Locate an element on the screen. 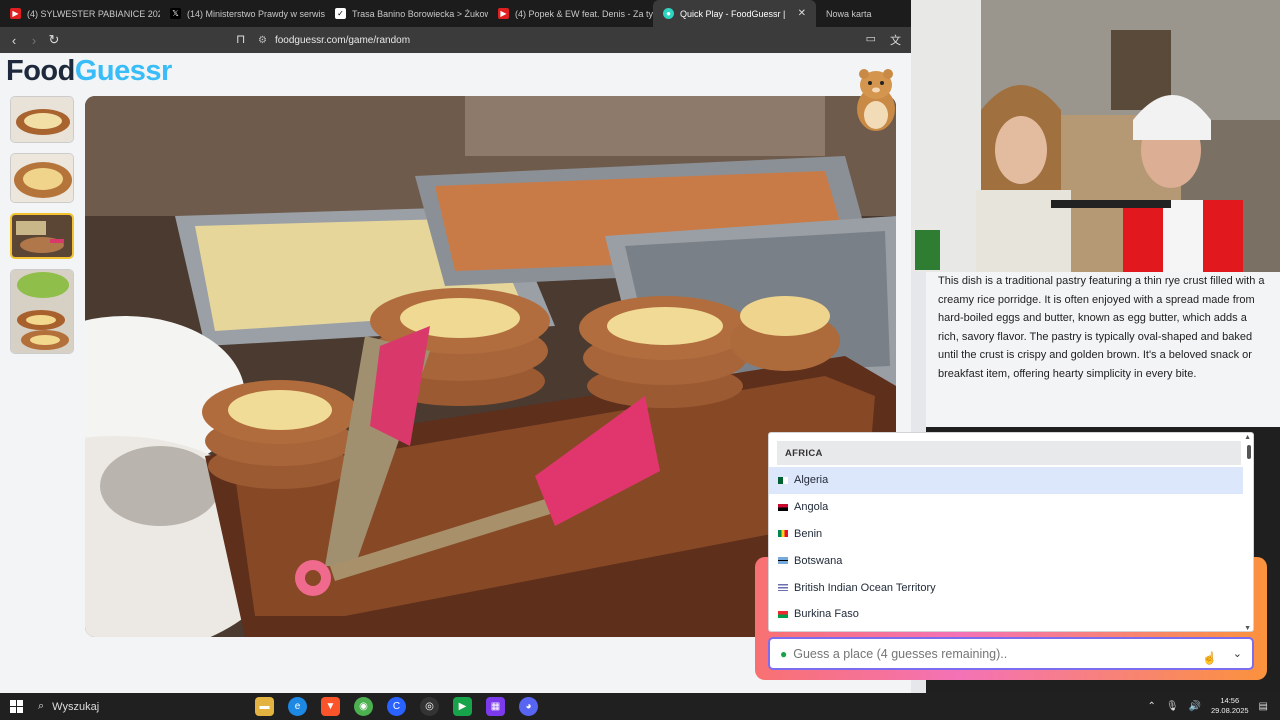 This screenshot has height=720, width=1280. dropdown-option-biot: British Indian Ocean Territory is located at coordinates (1006, 587).